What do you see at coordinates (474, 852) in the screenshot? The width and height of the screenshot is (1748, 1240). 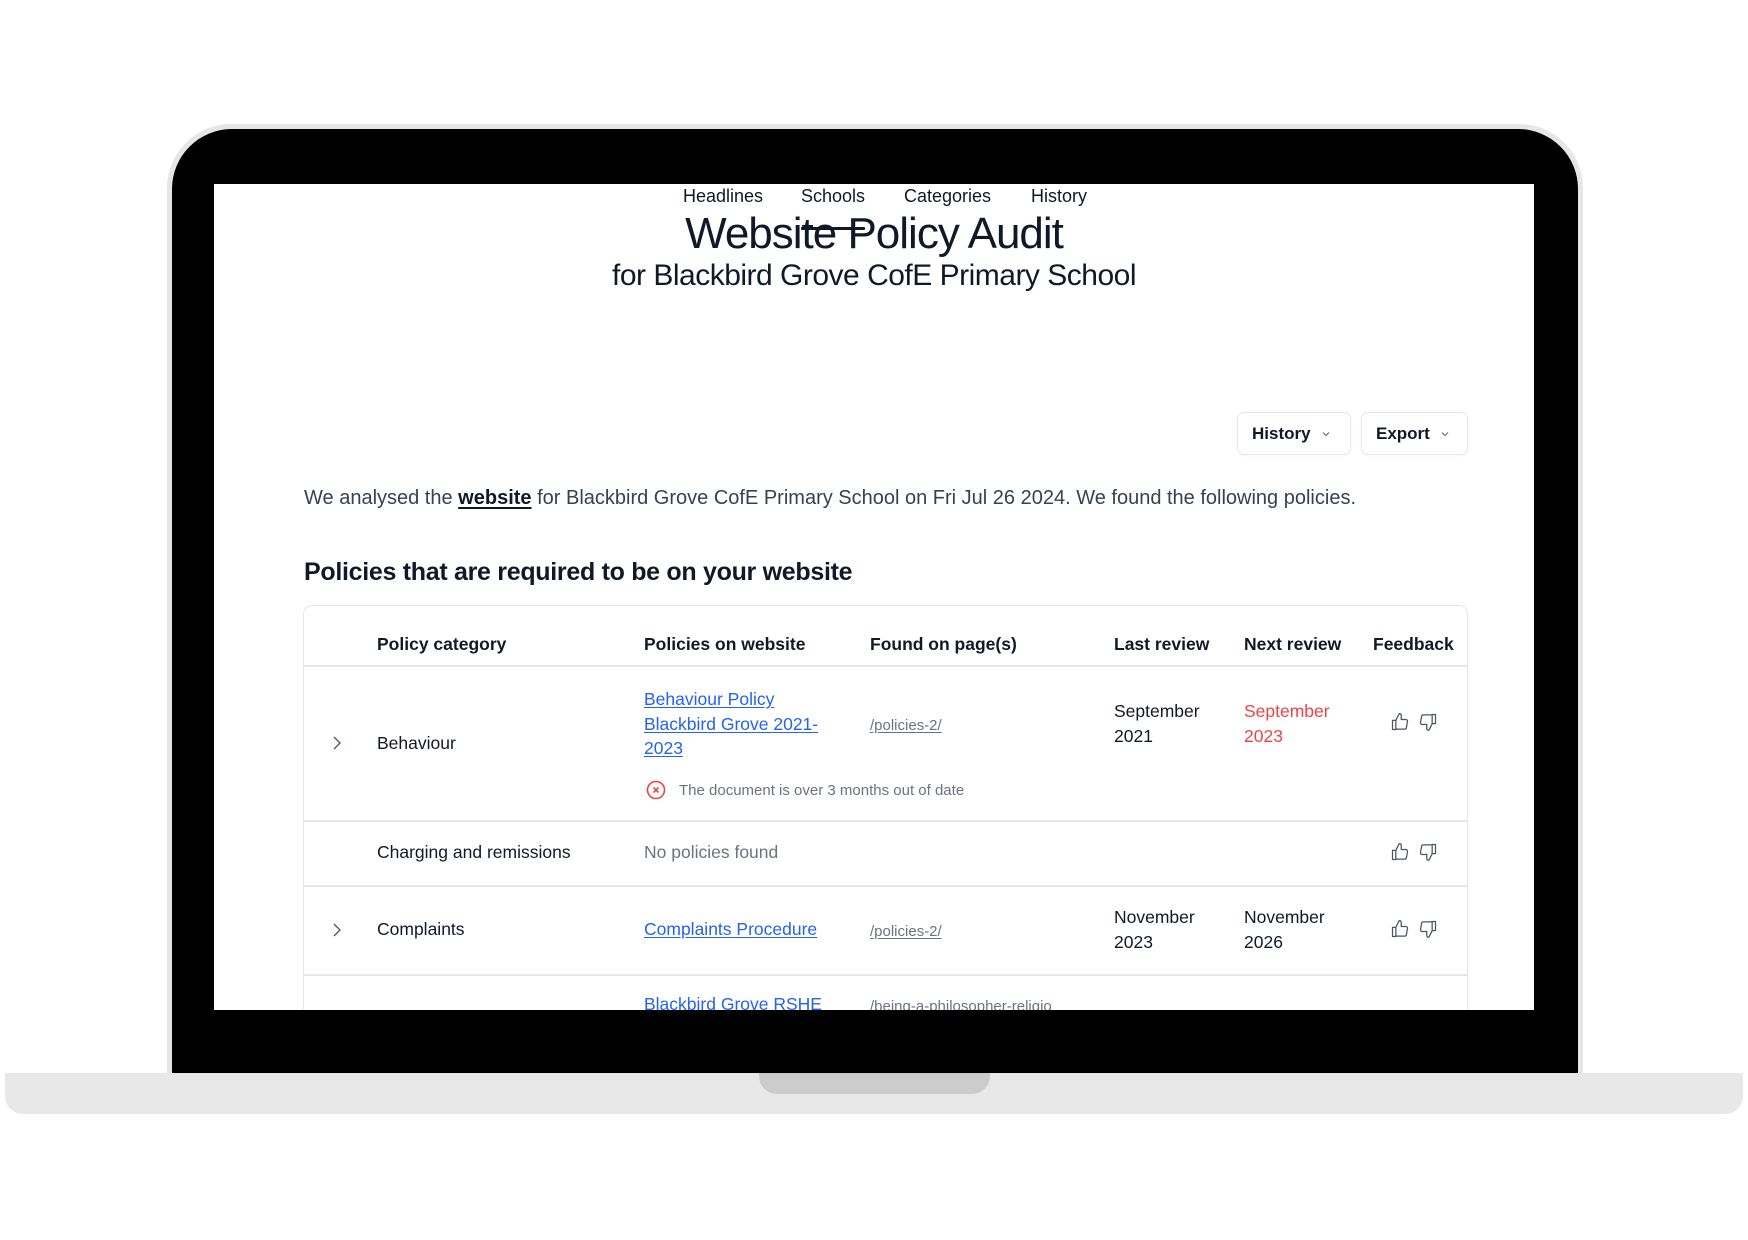 I see `row-category: Charging and remissions` at bounding box center [474, 852].